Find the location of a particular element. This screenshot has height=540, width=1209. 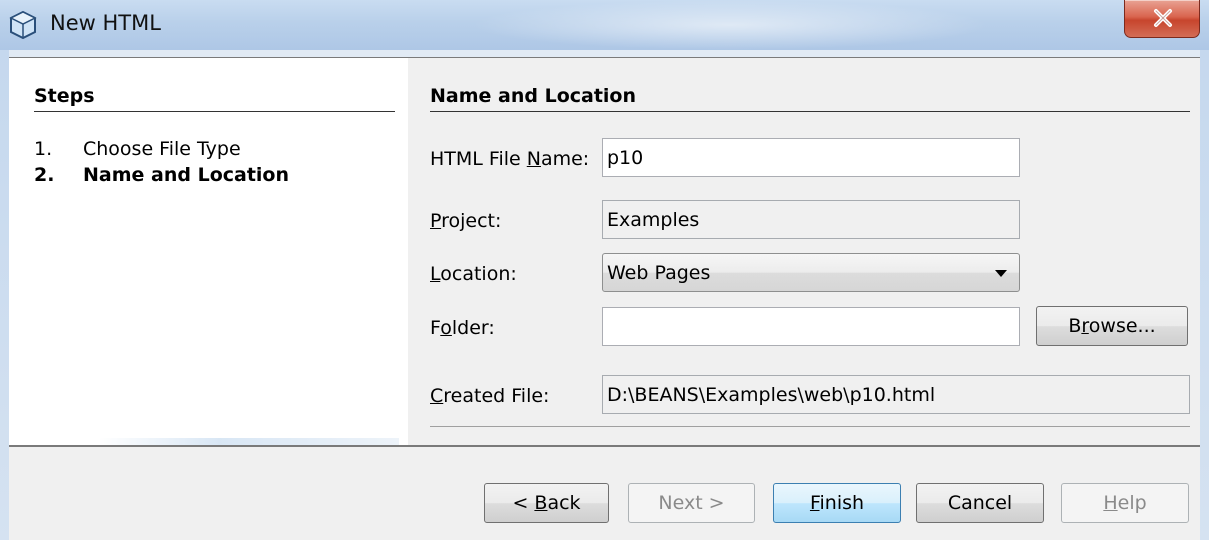

step-label: Name and Location is located at coordinates (186, 175).